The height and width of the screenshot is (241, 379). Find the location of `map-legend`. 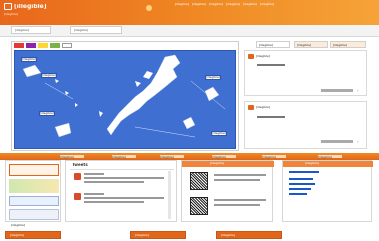

map-legend is located at coordinates (74, 46).